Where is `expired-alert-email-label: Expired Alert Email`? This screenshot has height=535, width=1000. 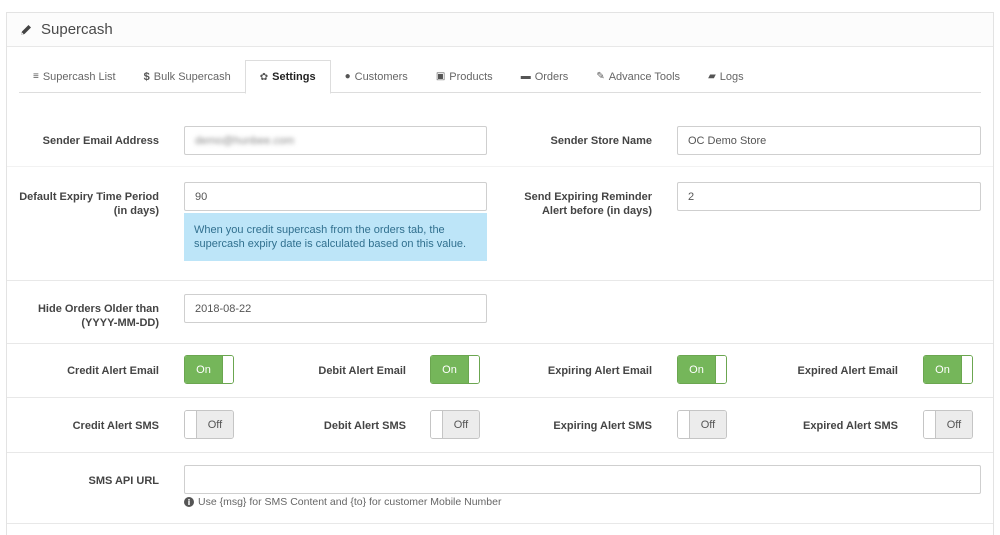 expired-alert-email-label: Expired Alert Email is located at coordinates (847, 371).